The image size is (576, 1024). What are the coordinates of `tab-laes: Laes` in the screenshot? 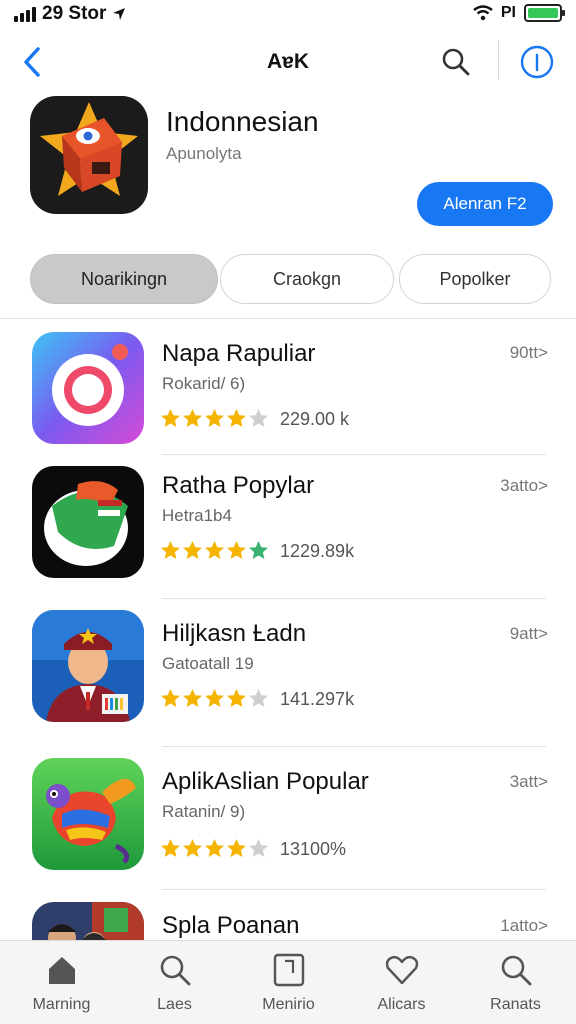 It's located at (174, 982).